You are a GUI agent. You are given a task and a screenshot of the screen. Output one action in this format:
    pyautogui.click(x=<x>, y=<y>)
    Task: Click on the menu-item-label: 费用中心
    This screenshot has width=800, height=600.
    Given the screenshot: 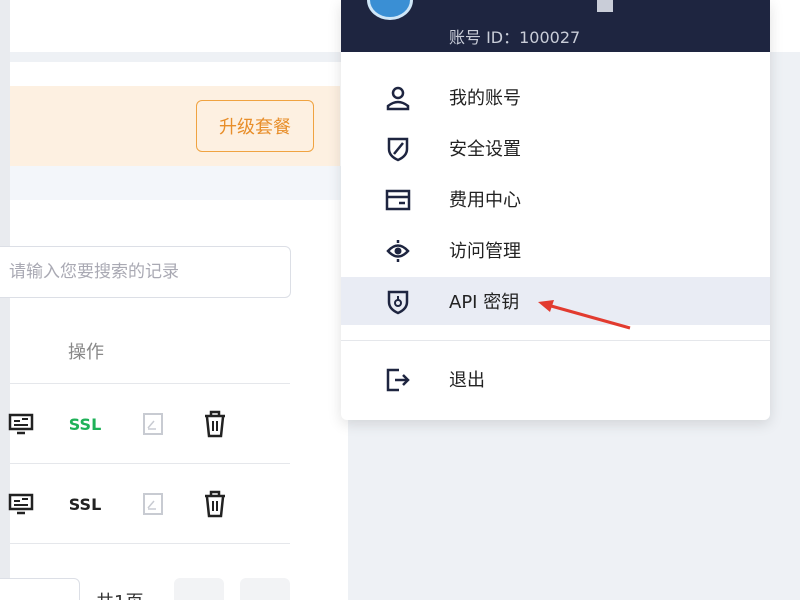 What is the action you would take?
    pyautogui.click(x=485, y=200)
    